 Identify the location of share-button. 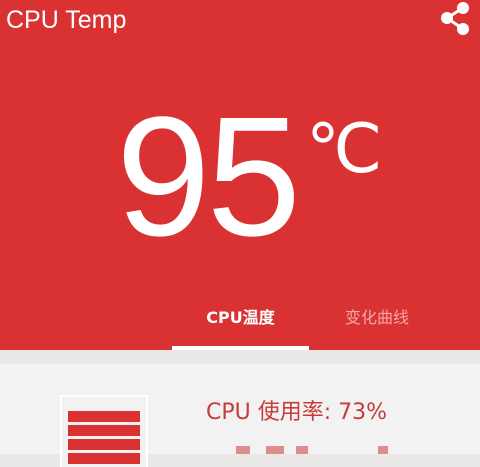
(458, 20).